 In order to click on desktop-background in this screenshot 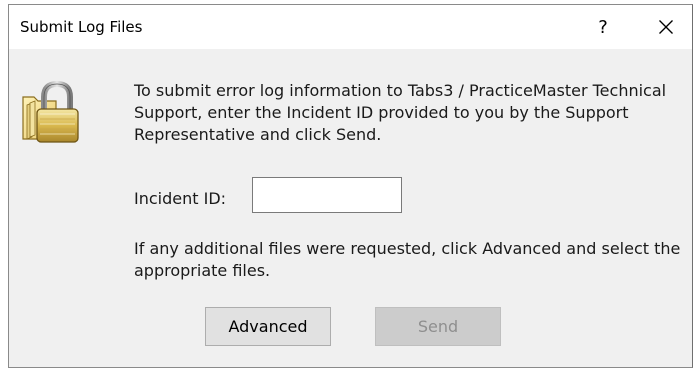, I will do `click(4, 184)`.